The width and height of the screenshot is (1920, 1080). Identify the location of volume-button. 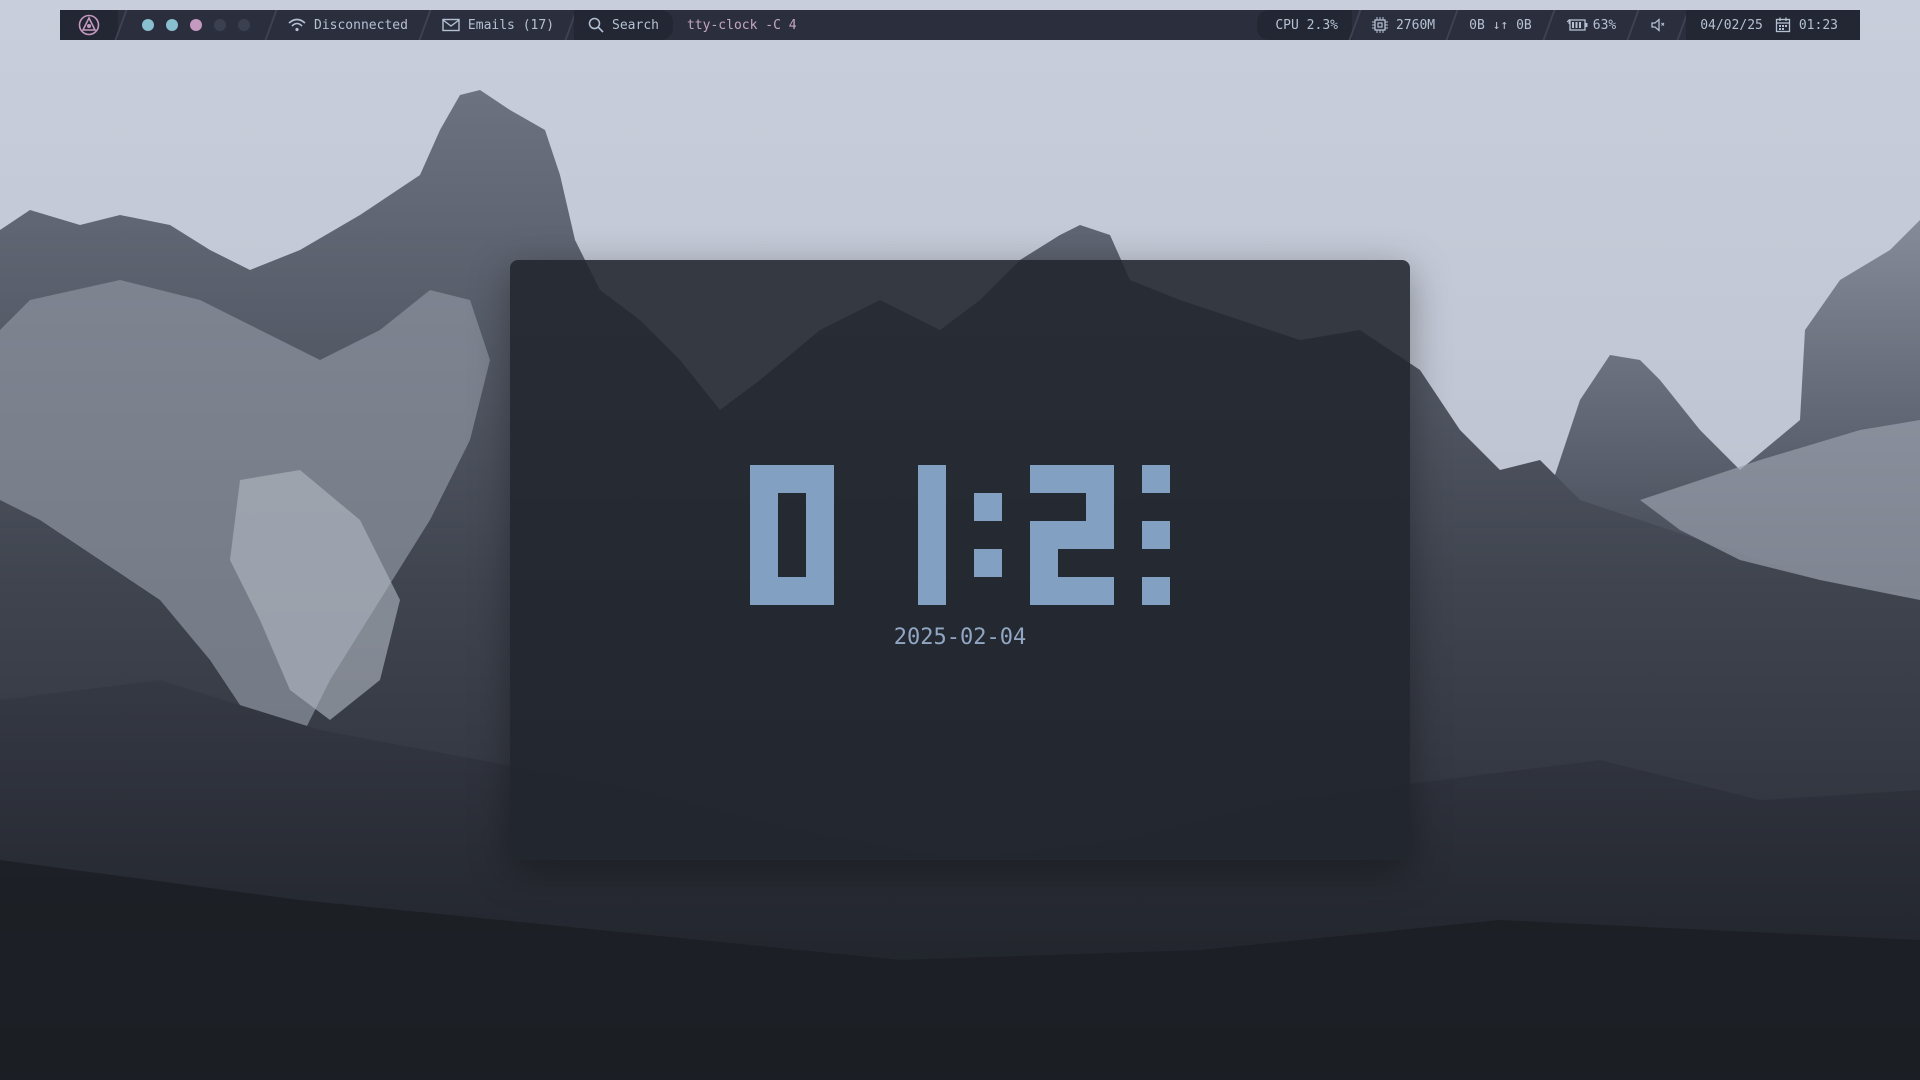
(1658, 25).